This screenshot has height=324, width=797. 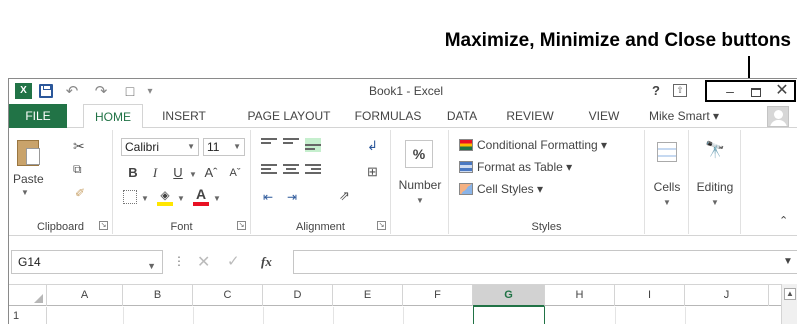 What do you see at coordinates (80, 193) in the screenshot?
I see `format-painter-icon: ✐` at bounding box center [80, 193].